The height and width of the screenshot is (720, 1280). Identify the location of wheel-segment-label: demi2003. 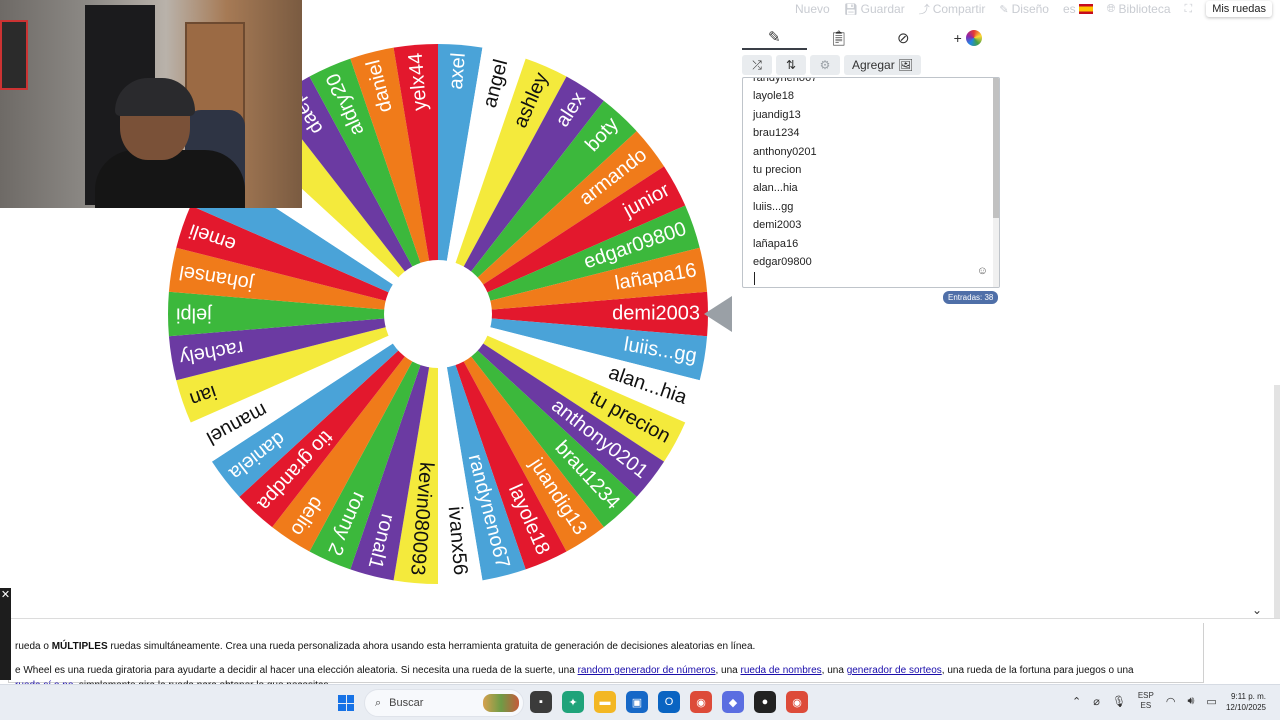
(656, 313).